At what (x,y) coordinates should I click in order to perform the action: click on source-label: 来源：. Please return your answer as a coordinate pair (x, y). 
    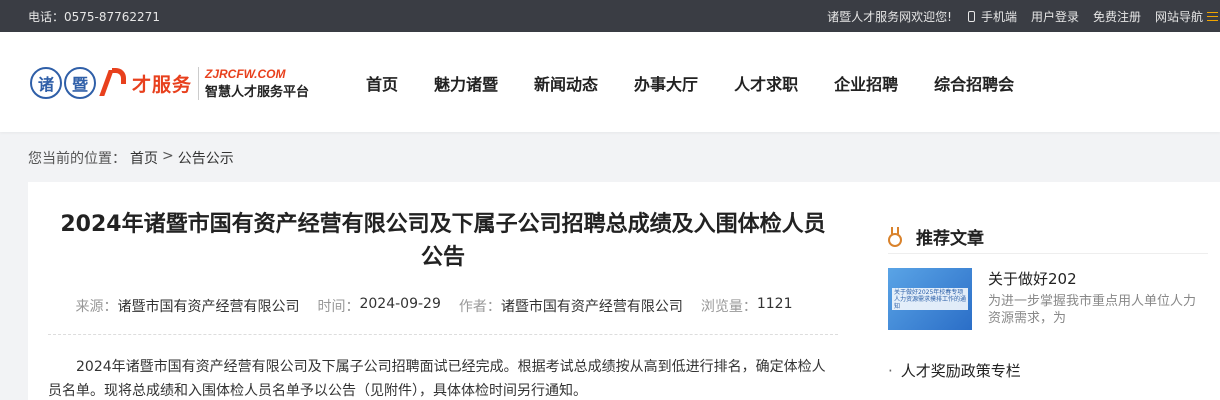
    Looking at the image, I should click on (96, 307).